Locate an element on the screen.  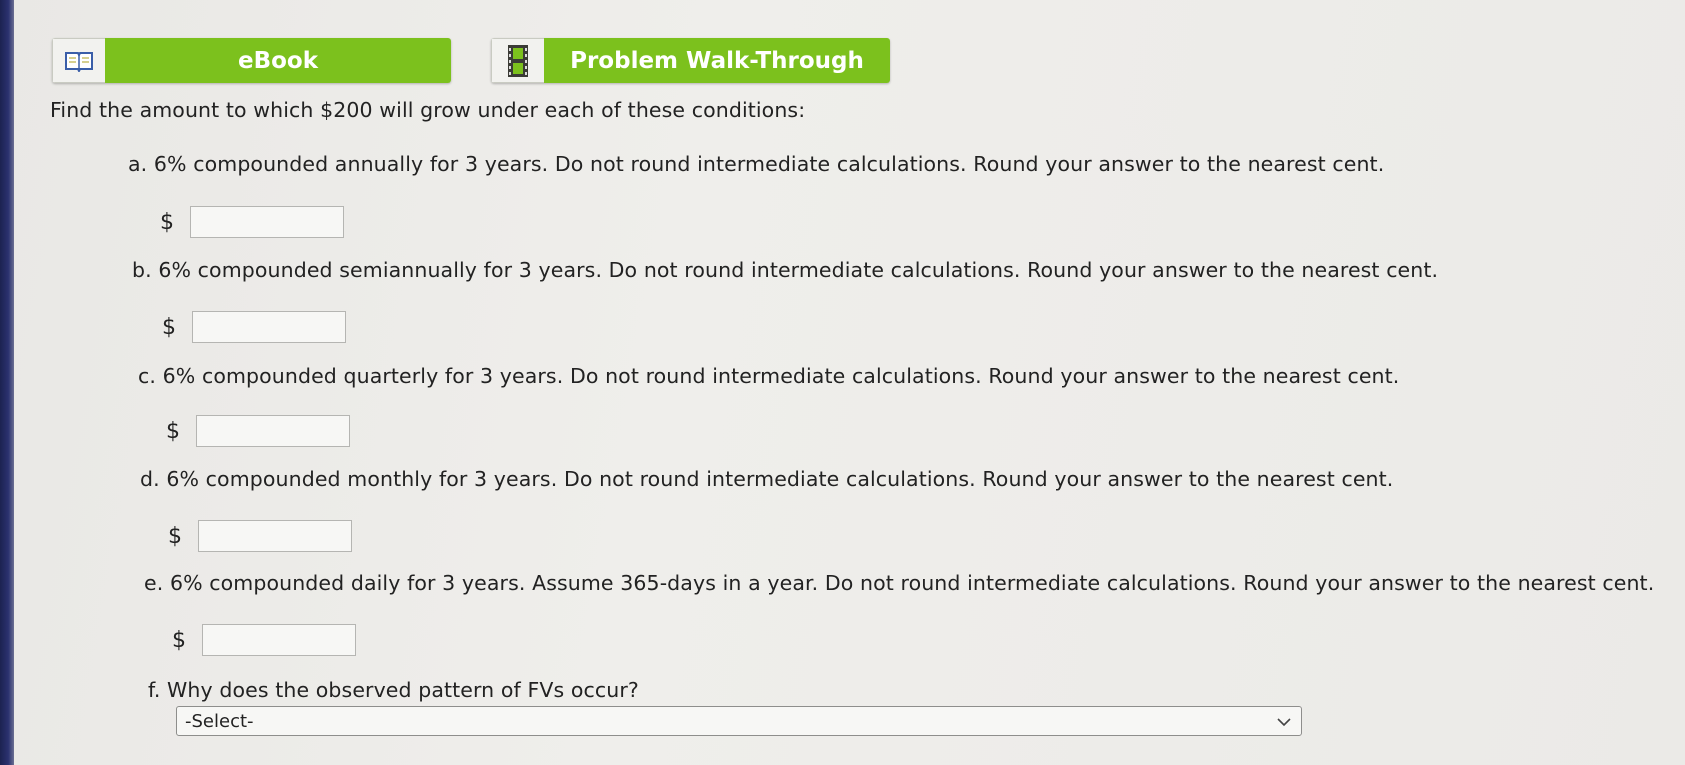
part-b-answer: $ is located at coordinates (254, 327).